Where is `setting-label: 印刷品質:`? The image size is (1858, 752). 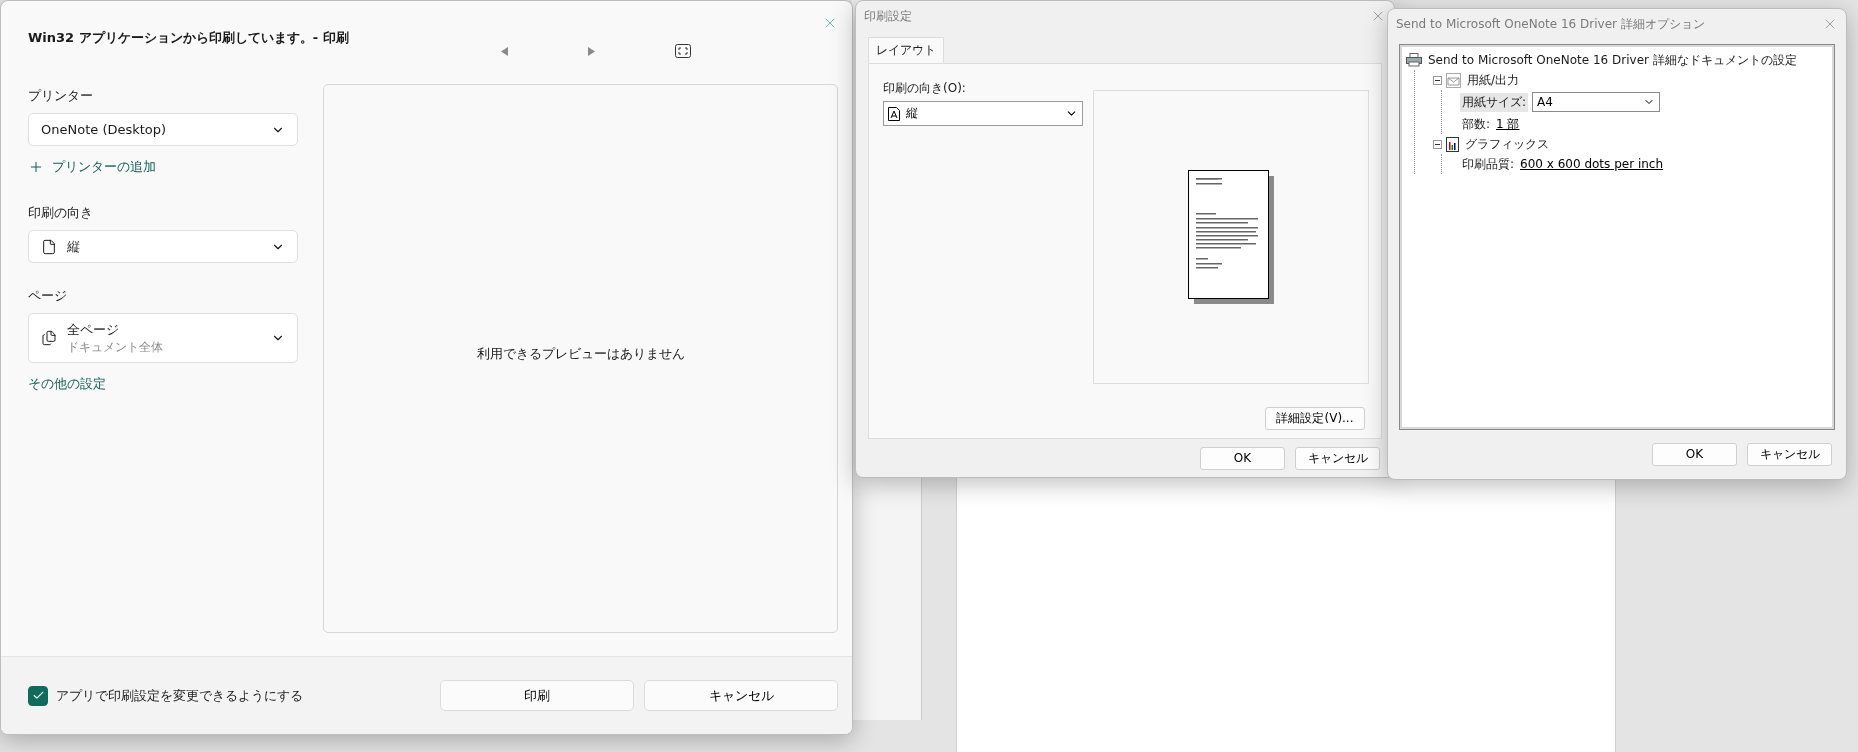
setting-label: 印刷品質: is located at coordinates (1488, 164).